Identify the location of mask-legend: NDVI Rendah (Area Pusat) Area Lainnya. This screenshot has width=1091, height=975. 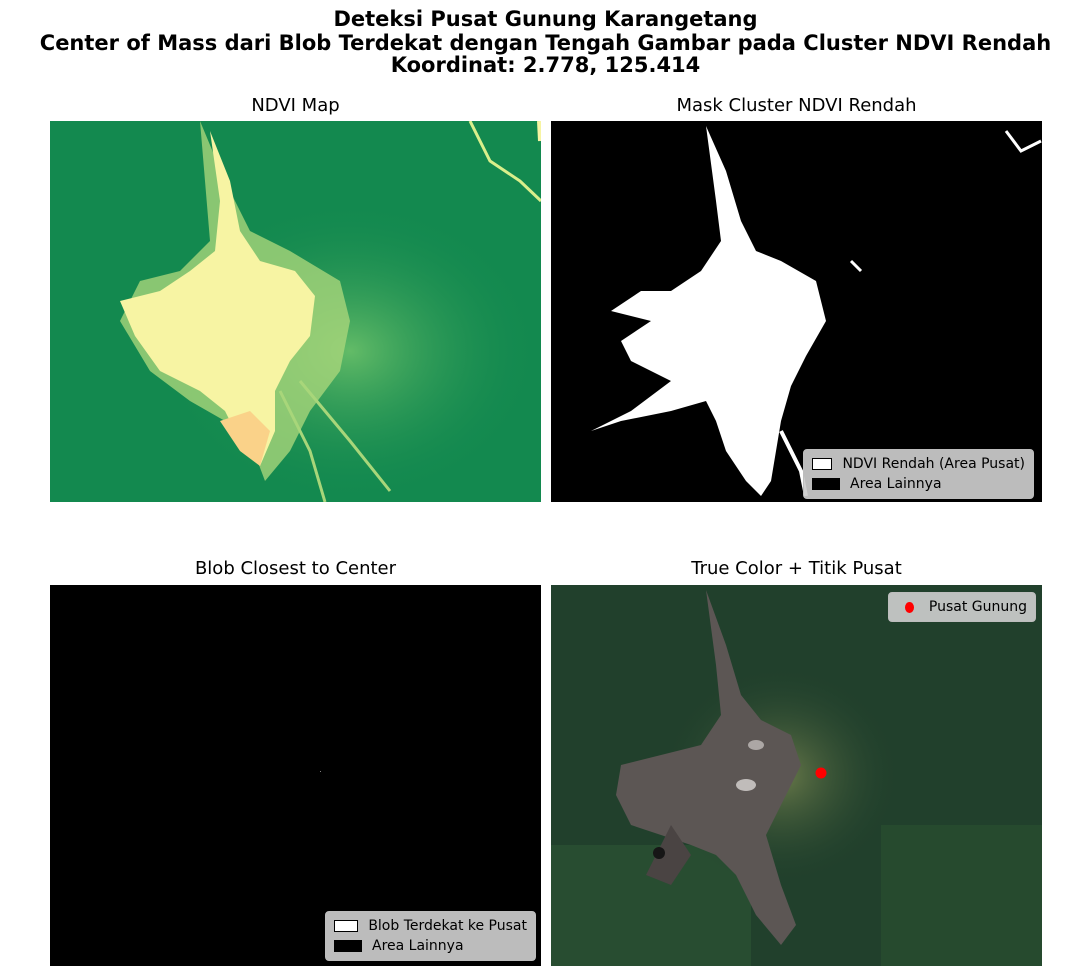
(918, 474).